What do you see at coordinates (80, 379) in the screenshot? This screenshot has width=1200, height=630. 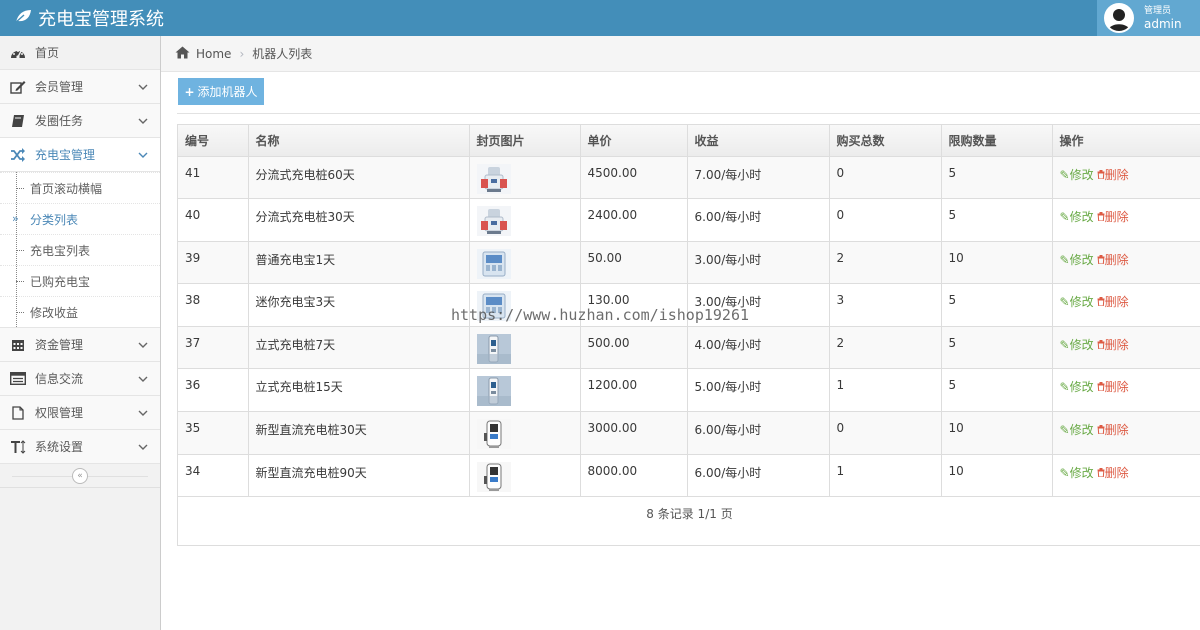 I see `sidebar-item-messages: 信息交流` at bounding box center [80, 379].